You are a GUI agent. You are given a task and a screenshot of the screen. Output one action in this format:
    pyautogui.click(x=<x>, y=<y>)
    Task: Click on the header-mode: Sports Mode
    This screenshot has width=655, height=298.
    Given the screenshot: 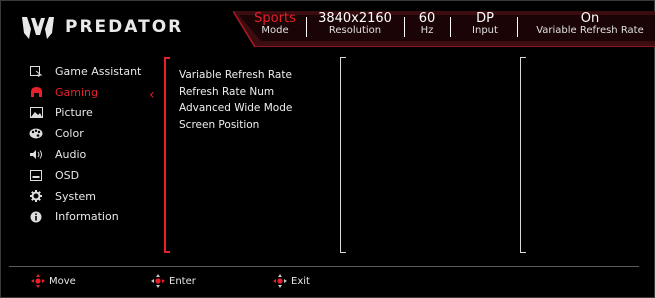 What is the action you would take?
    pyautogui.click(x=275, y=24)
    